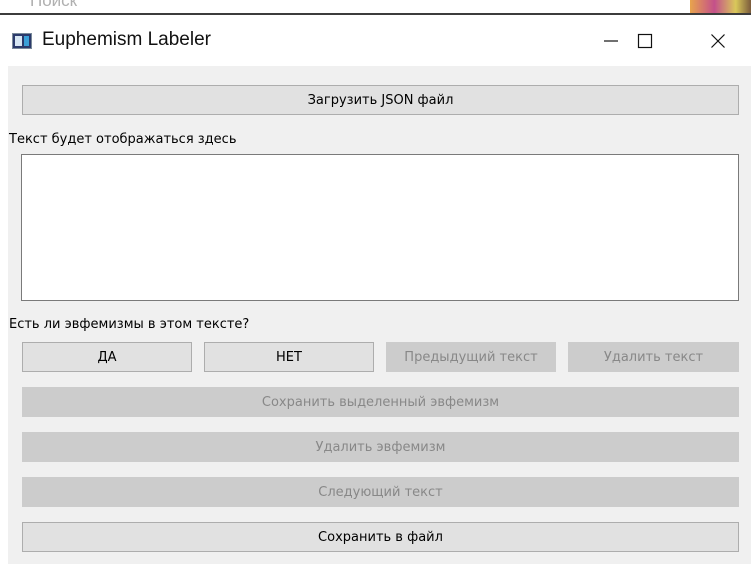 This screenshot has width=751, height=564. Describe the element at coordinates (126, 39) in the screenshot. I see `window-title: Euphemism Labeler` at that location.